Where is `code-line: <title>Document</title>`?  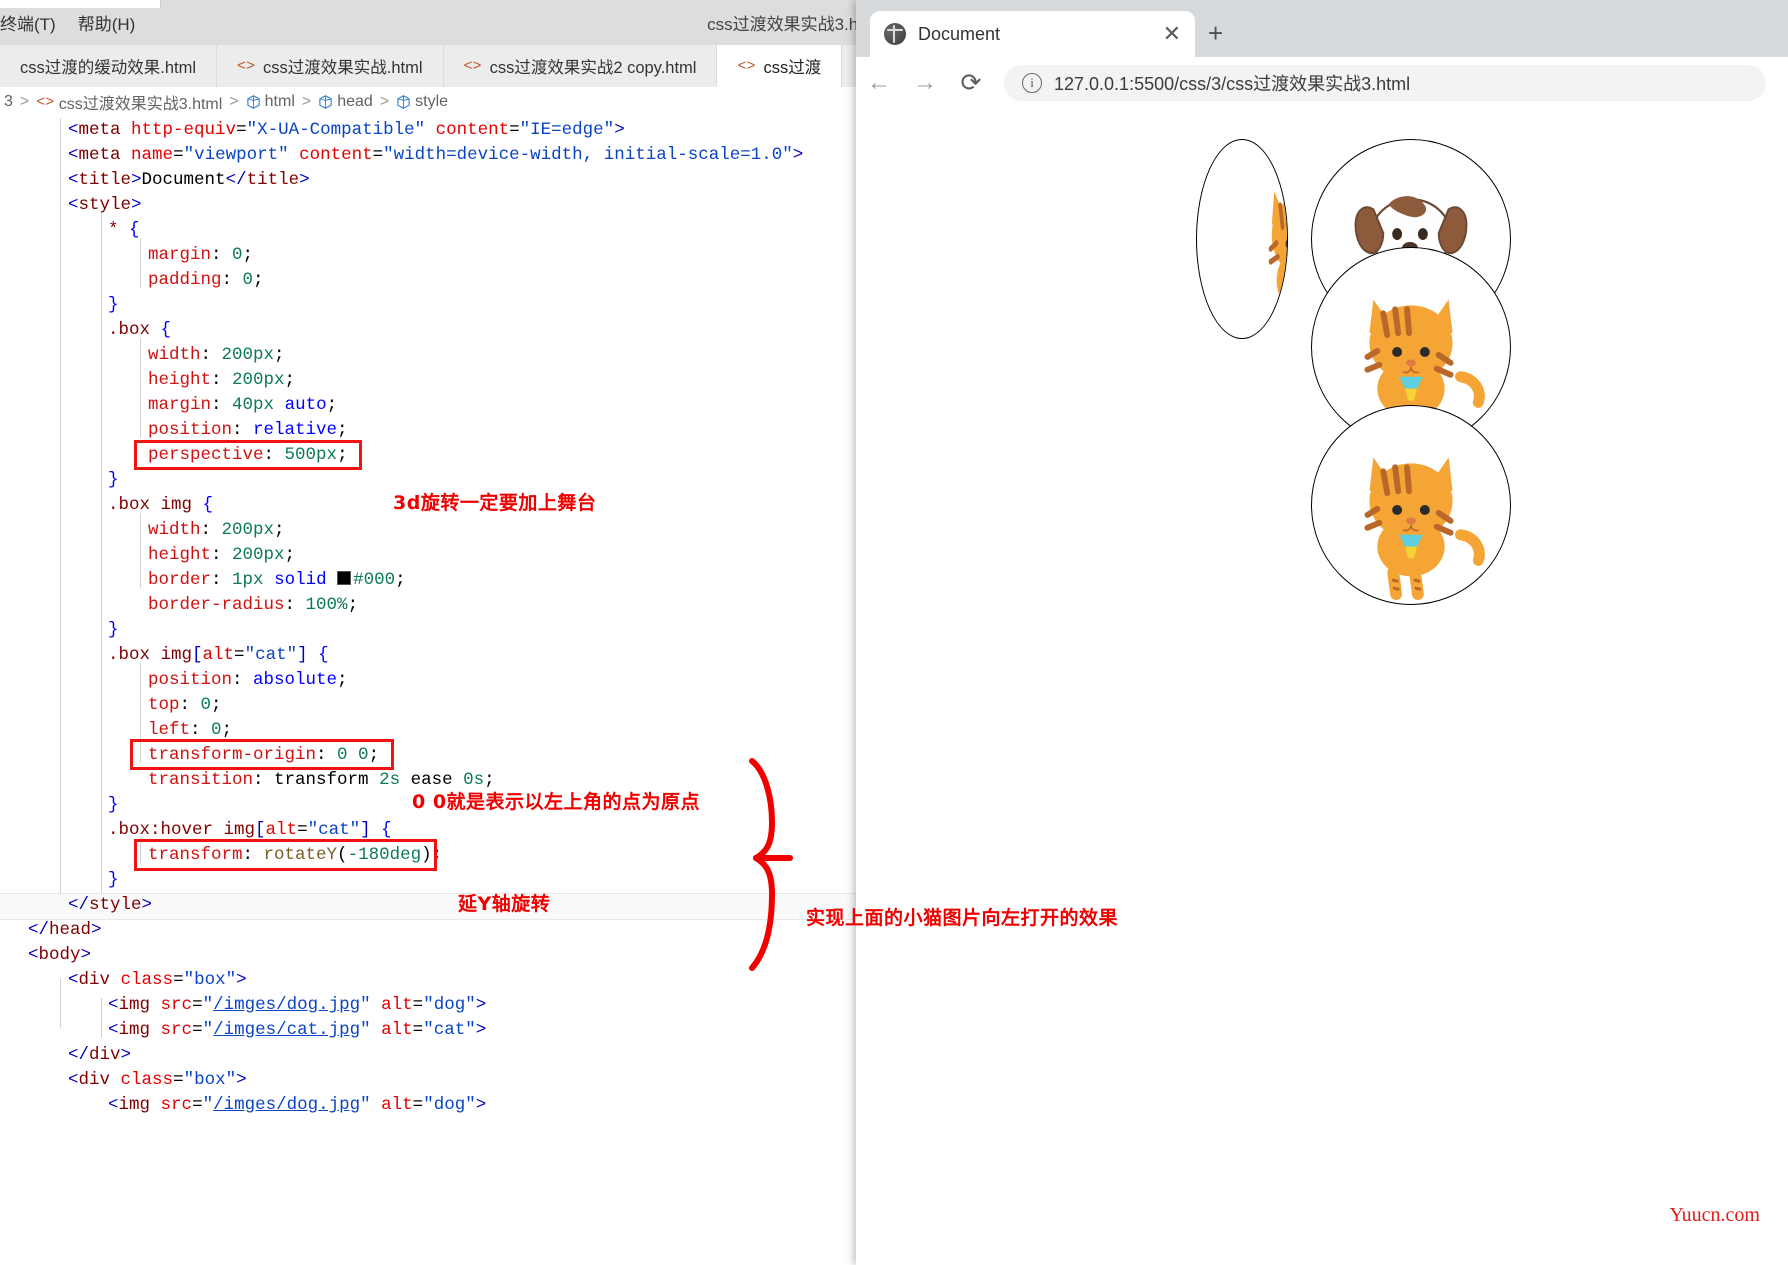
code-line: <title>Document</title> is located at coordinates (189, 180).